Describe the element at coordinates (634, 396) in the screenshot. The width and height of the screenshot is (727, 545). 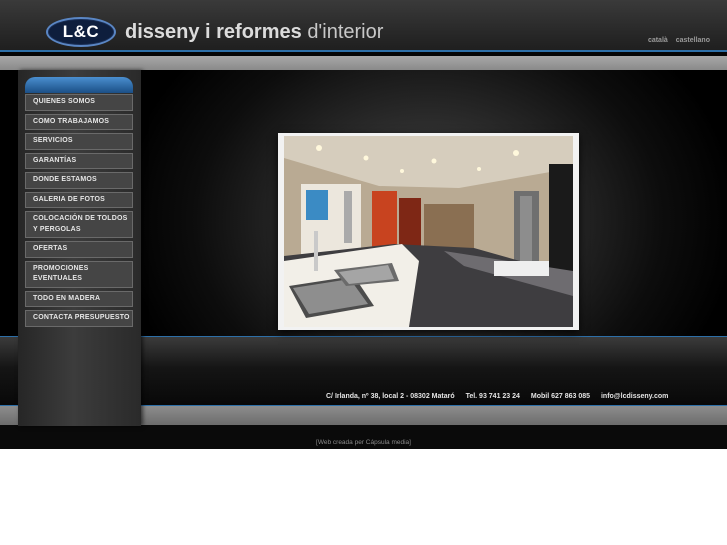
I see `email-link: info@lcdisseny.com` at that location.